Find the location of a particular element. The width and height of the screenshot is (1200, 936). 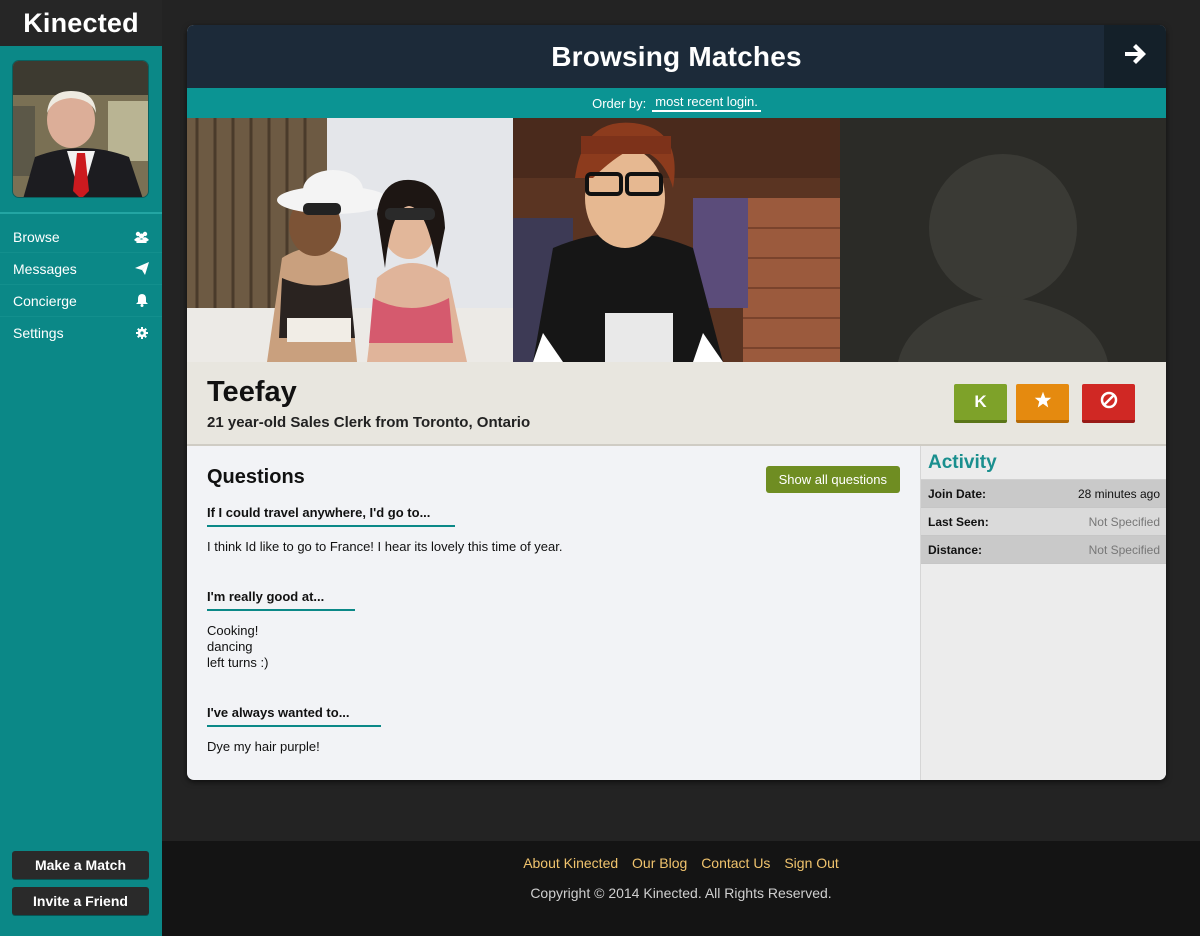

sidebar-item-label: Concierge is located at coordinates (45, 300).